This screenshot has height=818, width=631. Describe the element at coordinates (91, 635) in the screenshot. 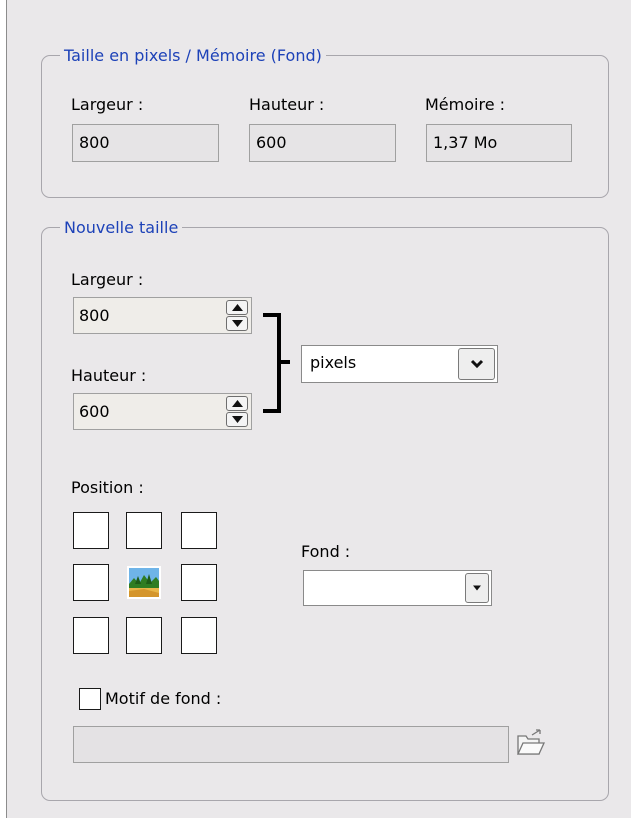

I see `anchor-bottom-left` at that location.